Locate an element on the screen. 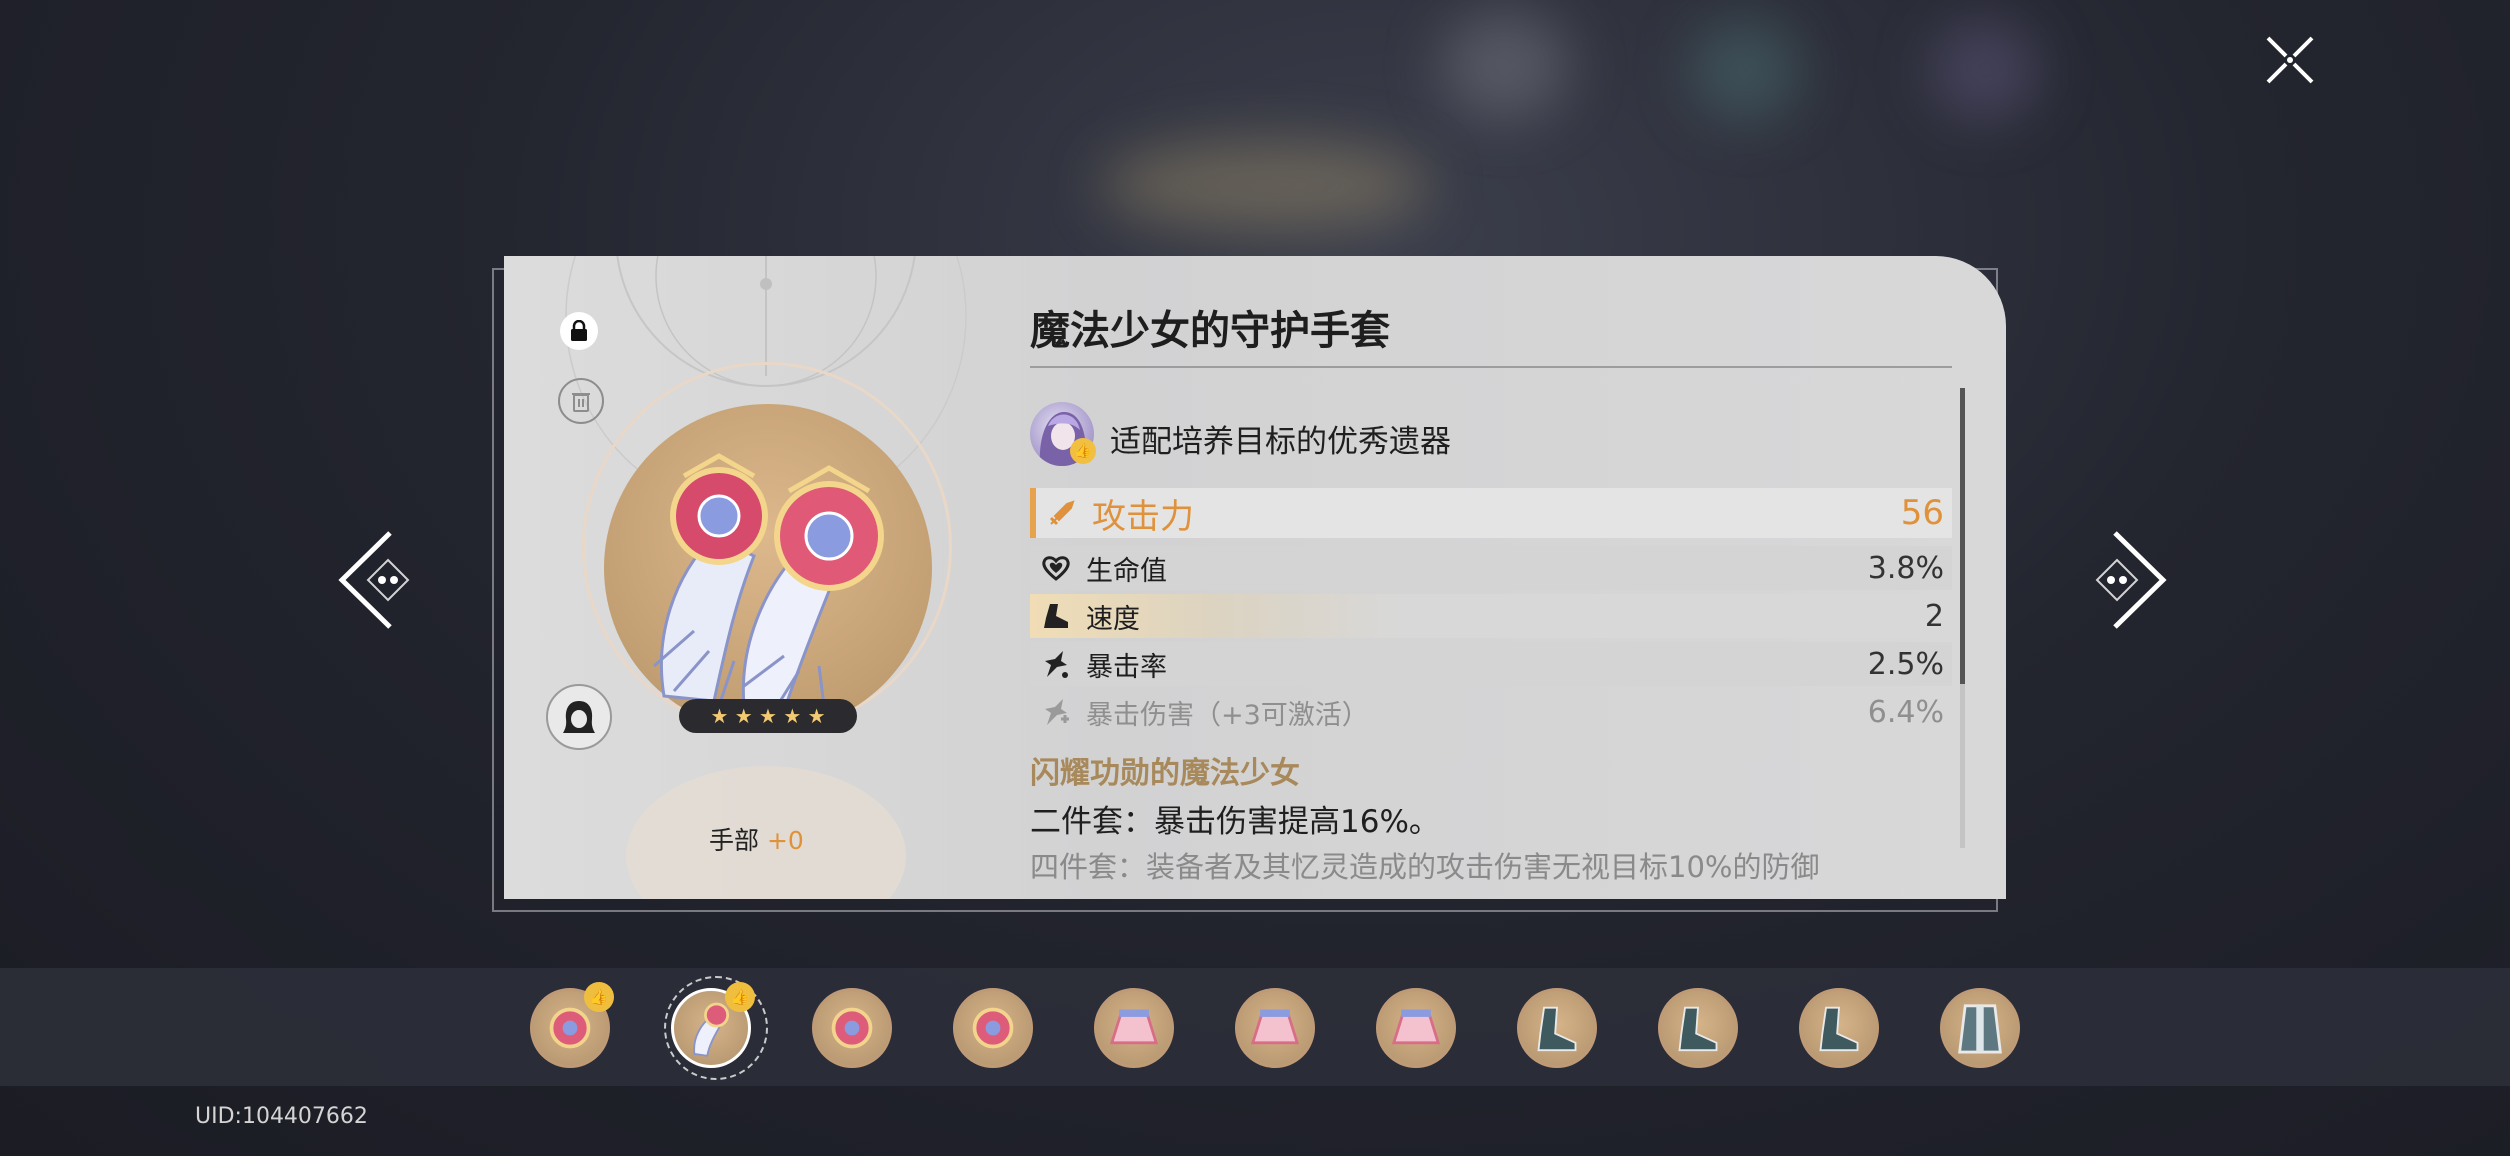 This screenshot has height=1156, width=2510. sub-stat-name: 暴击率 is located at coordinates (1126, 667).